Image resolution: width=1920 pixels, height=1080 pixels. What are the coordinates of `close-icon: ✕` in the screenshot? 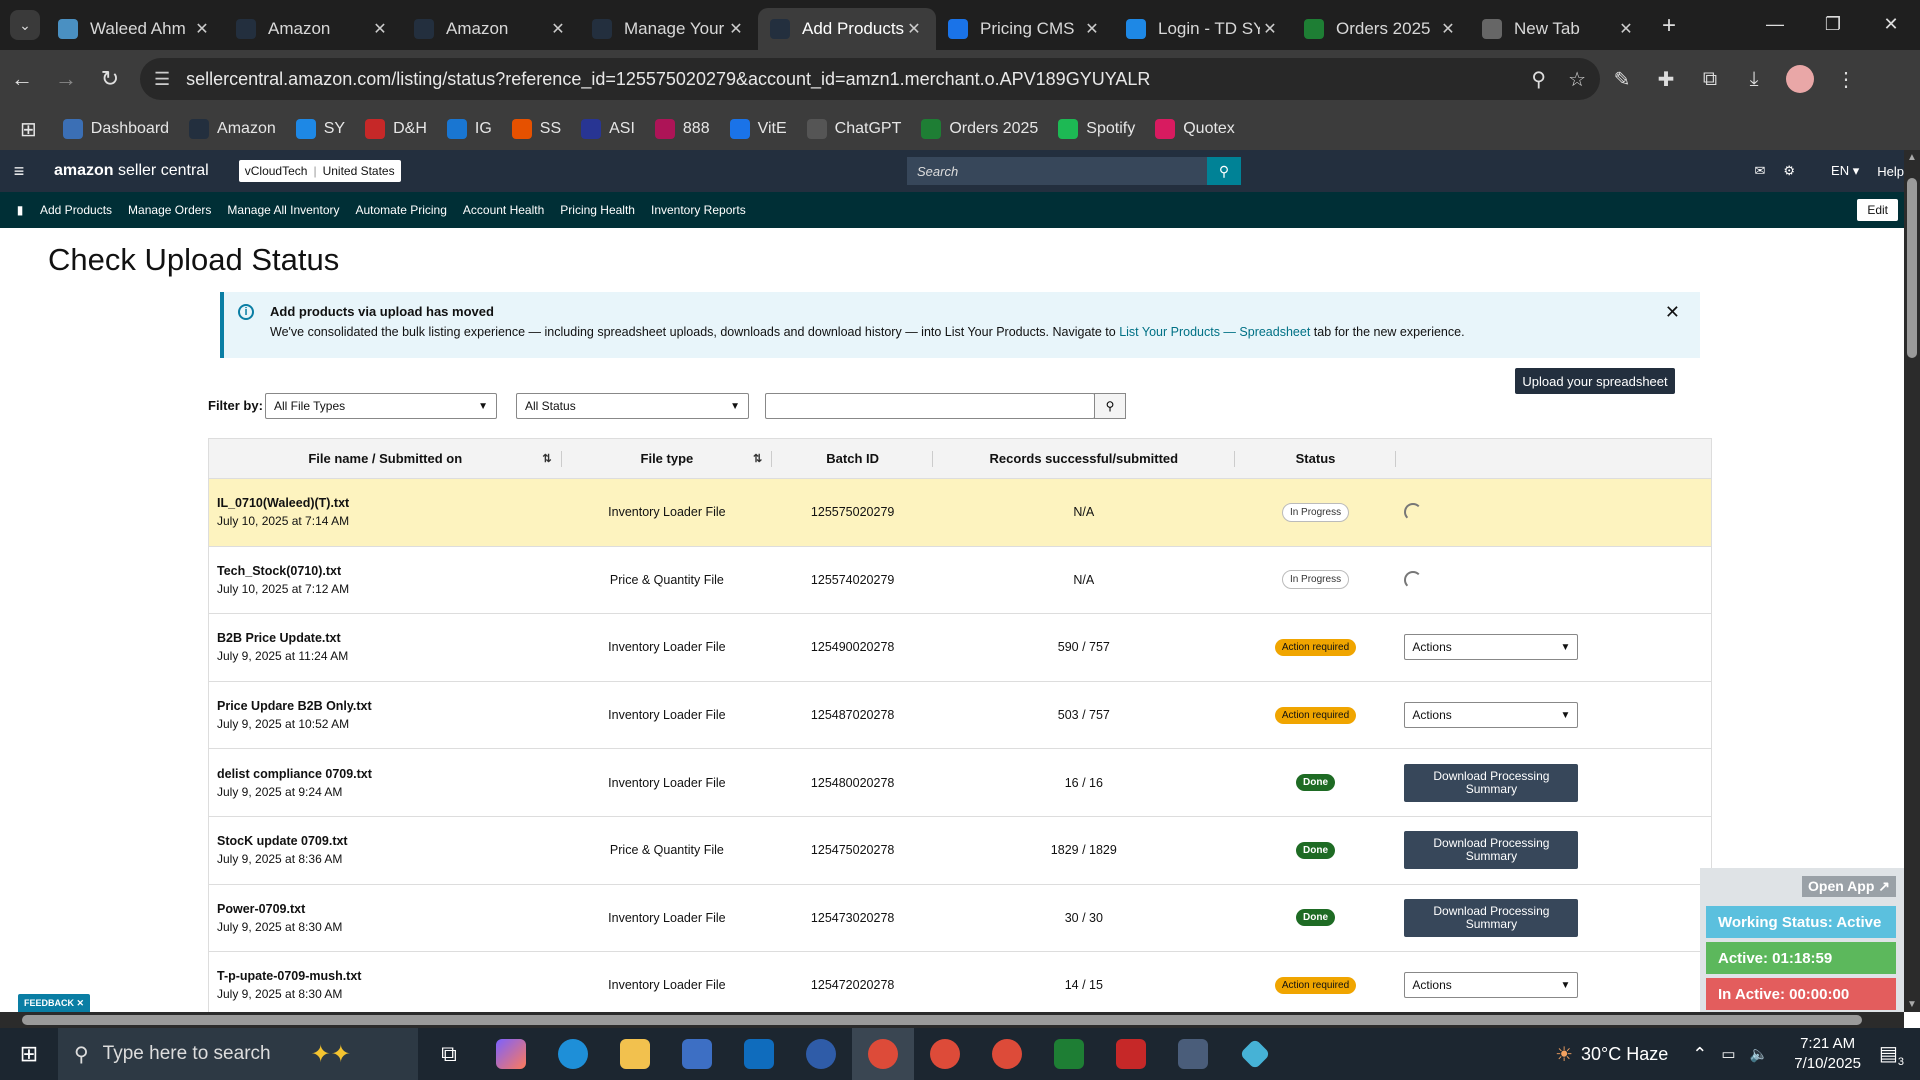 It's located at (1891, 24).